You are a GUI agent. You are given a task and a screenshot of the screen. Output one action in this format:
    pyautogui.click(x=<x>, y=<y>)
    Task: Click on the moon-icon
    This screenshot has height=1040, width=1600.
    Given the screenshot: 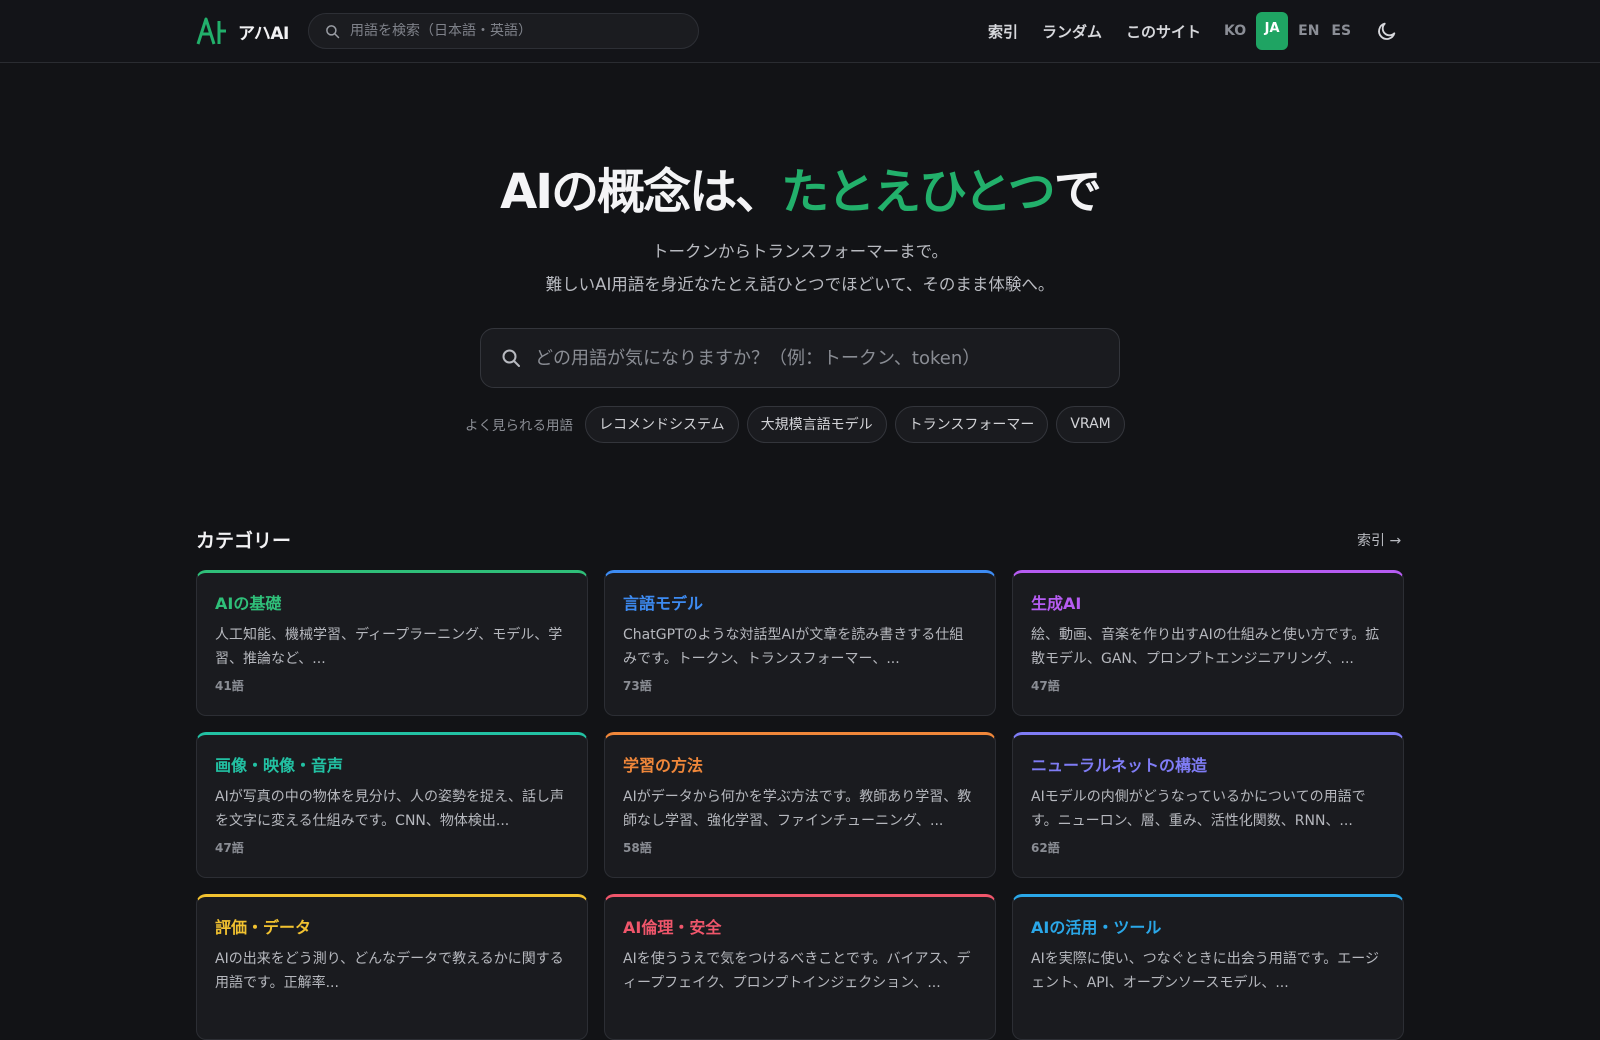 What is the action you would take?
    pyautogui.click(x=1387, y=31)
    